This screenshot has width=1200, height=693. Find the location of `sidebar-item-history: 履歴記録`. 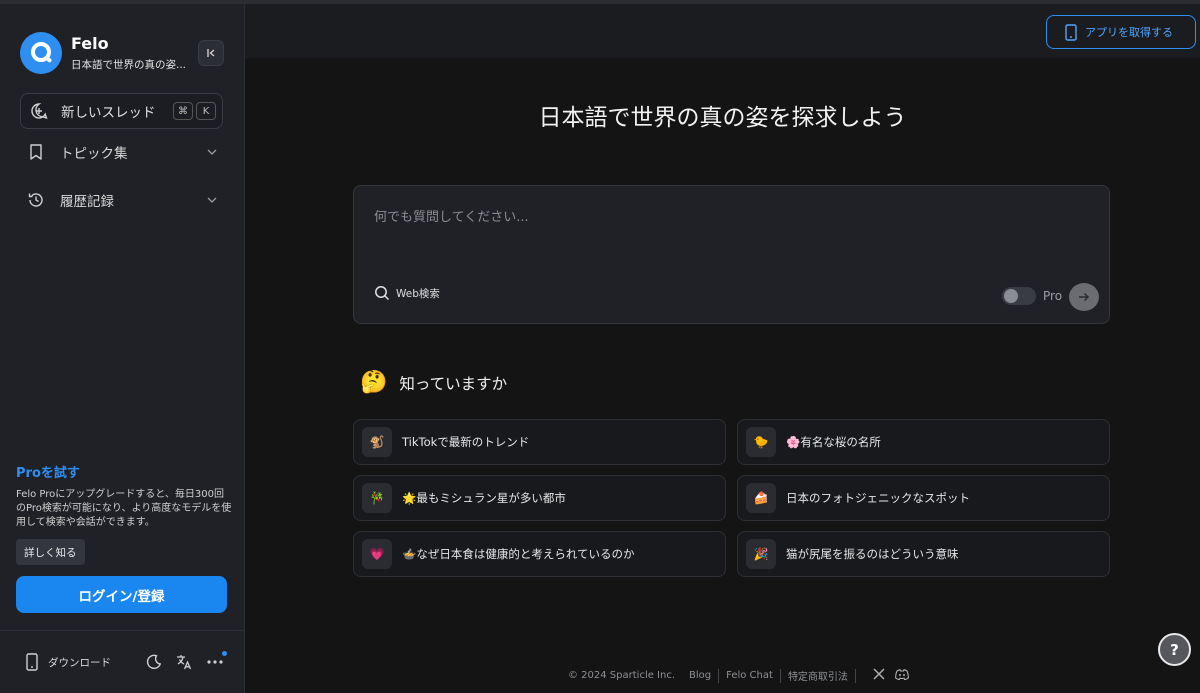

sidebar-item-history: 履歴記録 is located at coordinates (123, 200).